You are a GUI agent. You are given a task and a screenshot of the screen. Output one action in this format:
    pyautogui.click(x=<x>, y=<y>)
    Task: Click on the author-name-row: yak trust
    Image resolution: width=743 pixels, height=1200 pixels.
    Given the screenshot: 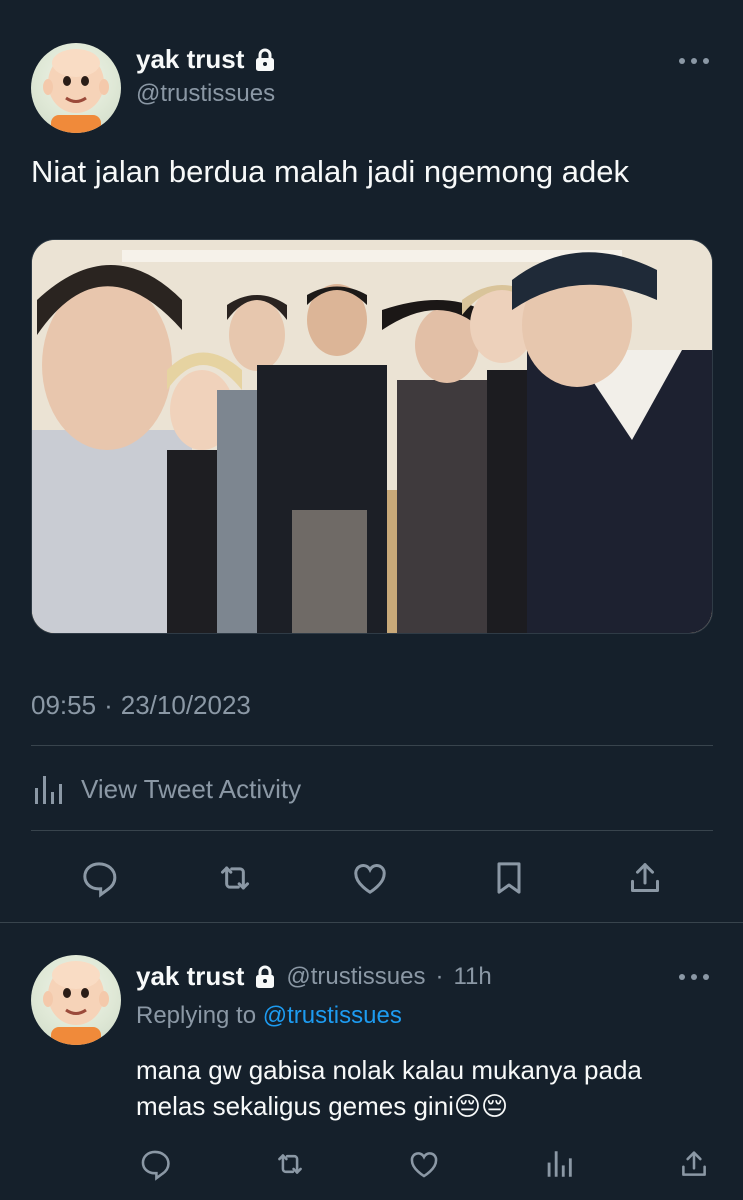 What is the action you would take?
    pyautogui.click(x=206, y=59)
    